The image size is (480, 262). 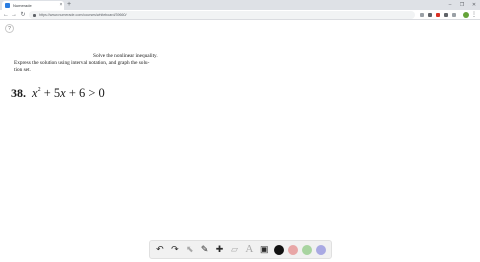 I want to click on forward-button: →, so click(x=14, y=15).